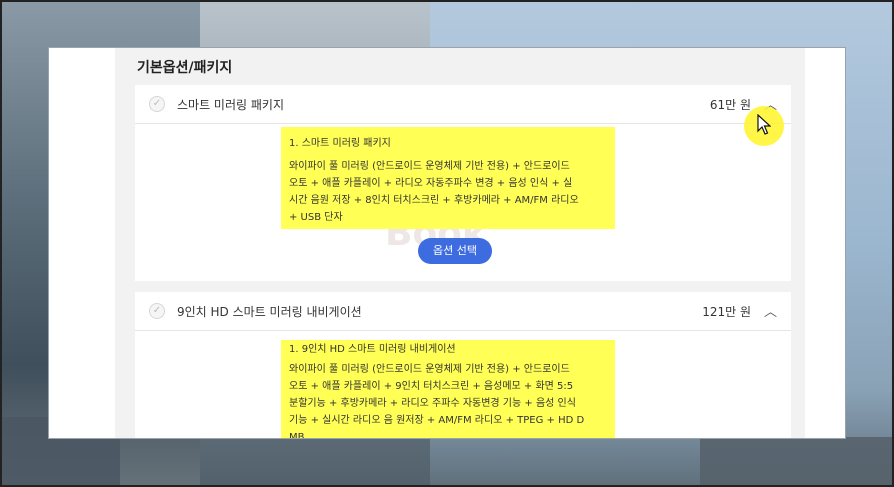 Image resolution: width=894 pixels, height=487 pixels. What do you see at coordinates (185, 68) in the screenshot?
I see `section-title: 기본옵션/패키지` at bounding box center [185, 68].